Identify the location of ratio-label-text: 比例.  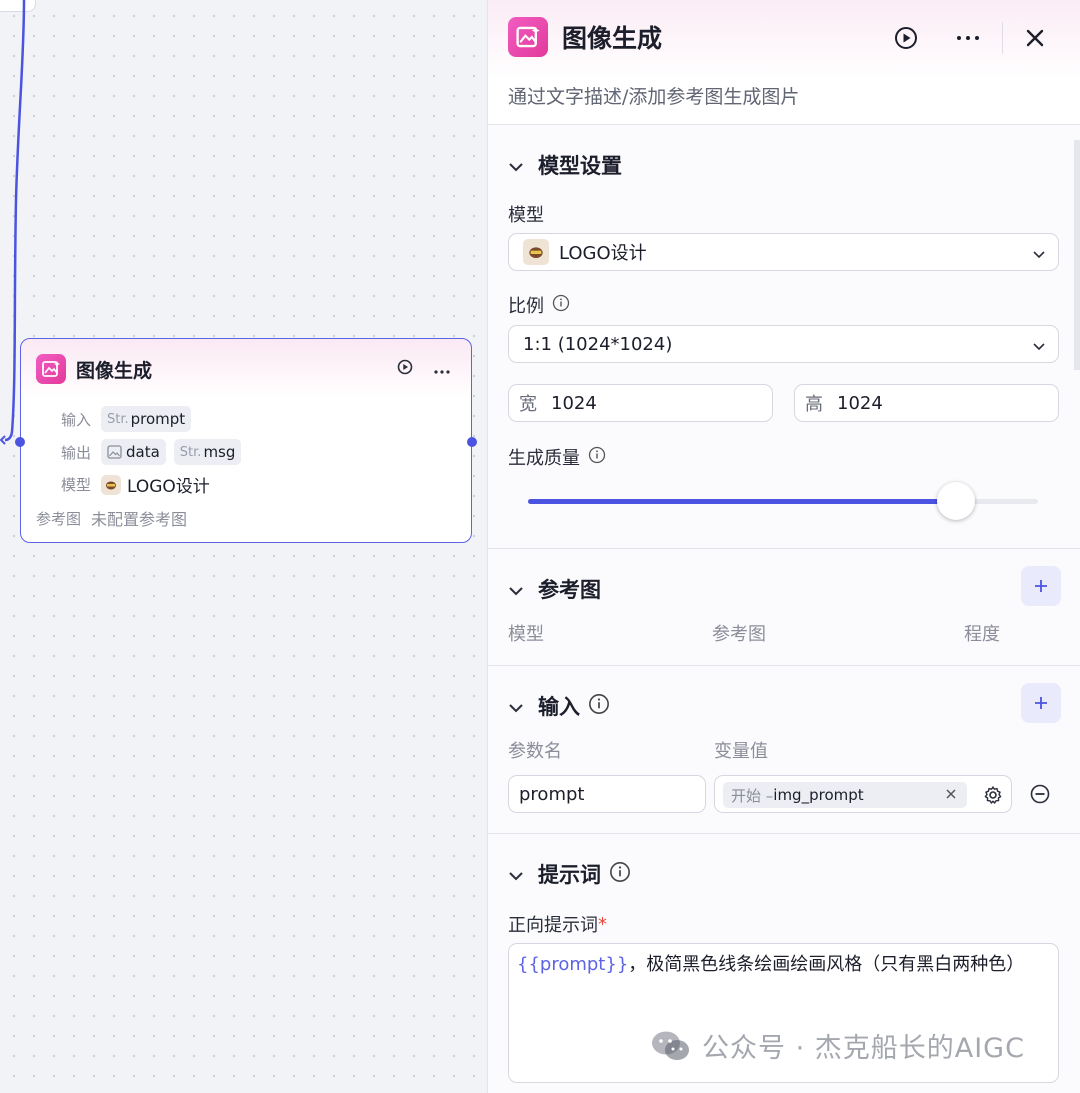
(526, 306).